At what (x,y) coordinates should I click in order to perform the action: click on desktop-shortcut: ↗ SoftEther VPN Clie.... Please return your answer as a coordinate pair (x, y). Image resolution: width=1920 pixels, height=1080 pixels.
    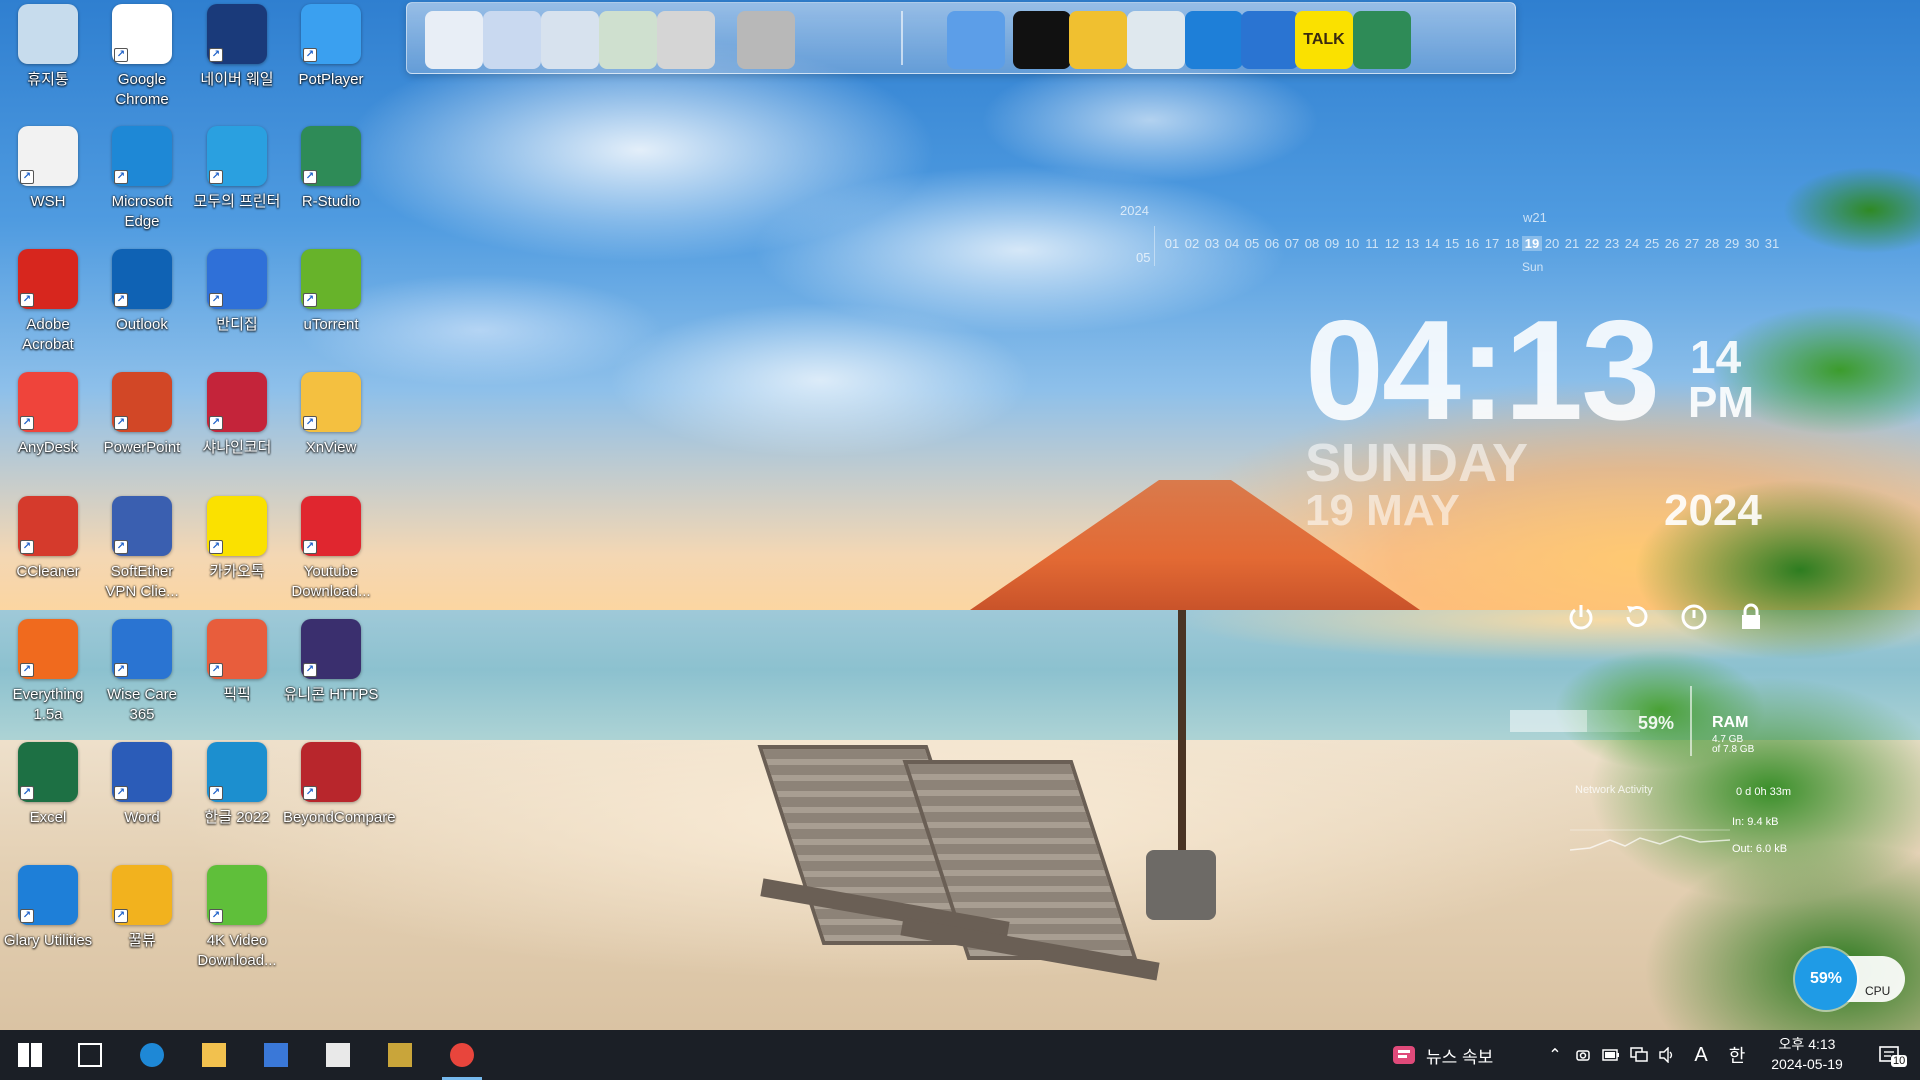
    Looking at the image, I should click on (142, 555).